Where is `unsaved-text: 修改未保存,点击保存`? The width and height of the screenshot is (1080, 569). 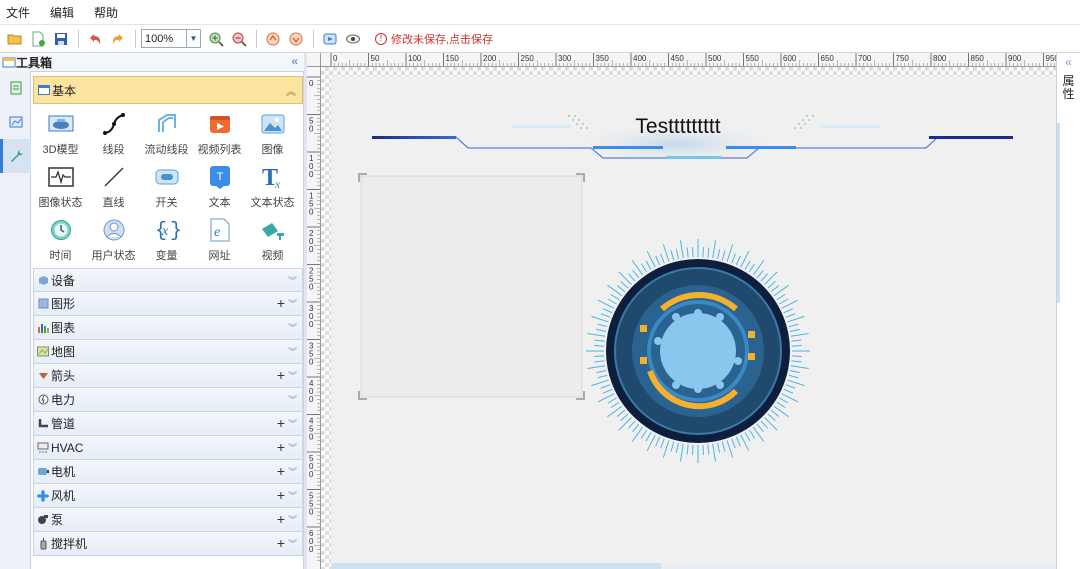 unsaved-text: 修改未保存,点击保存 is located at coordinates (442, 39).